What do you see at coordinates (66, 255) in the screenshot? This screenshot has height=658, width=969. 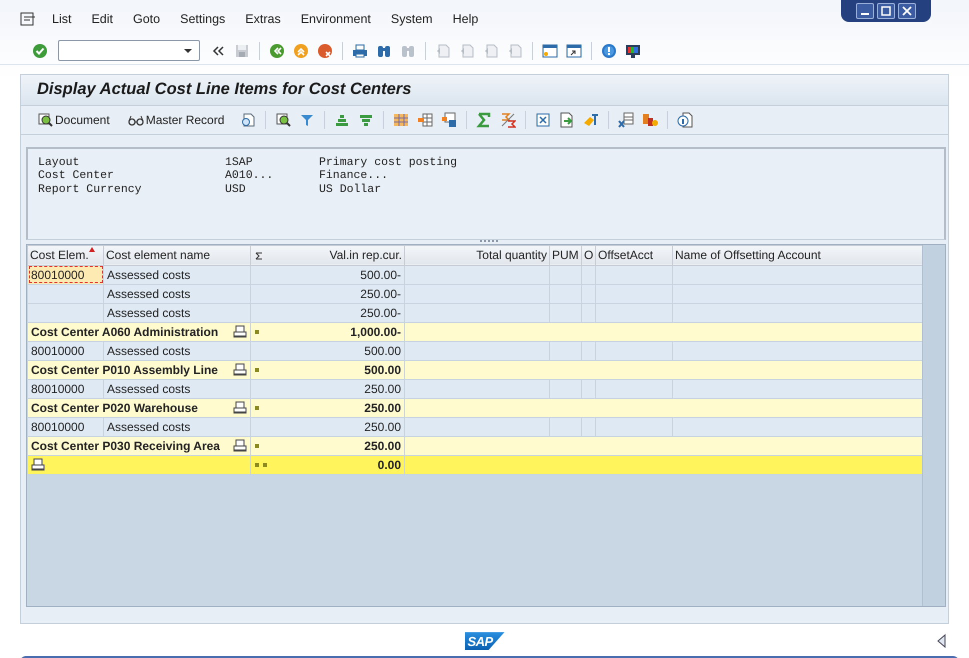 I see `column-header: Cost Elem.` at bounding box center [66, 255].